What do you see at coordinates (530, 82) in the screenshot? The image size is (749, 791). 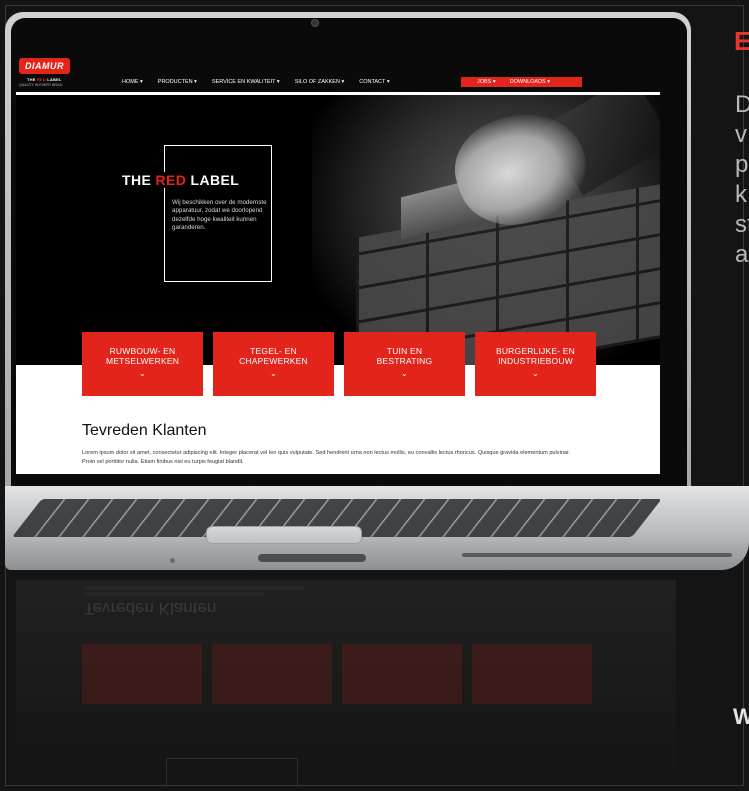 I see `downloads-button: DOWNLOADS ▾` at bounding box center [530, 82].